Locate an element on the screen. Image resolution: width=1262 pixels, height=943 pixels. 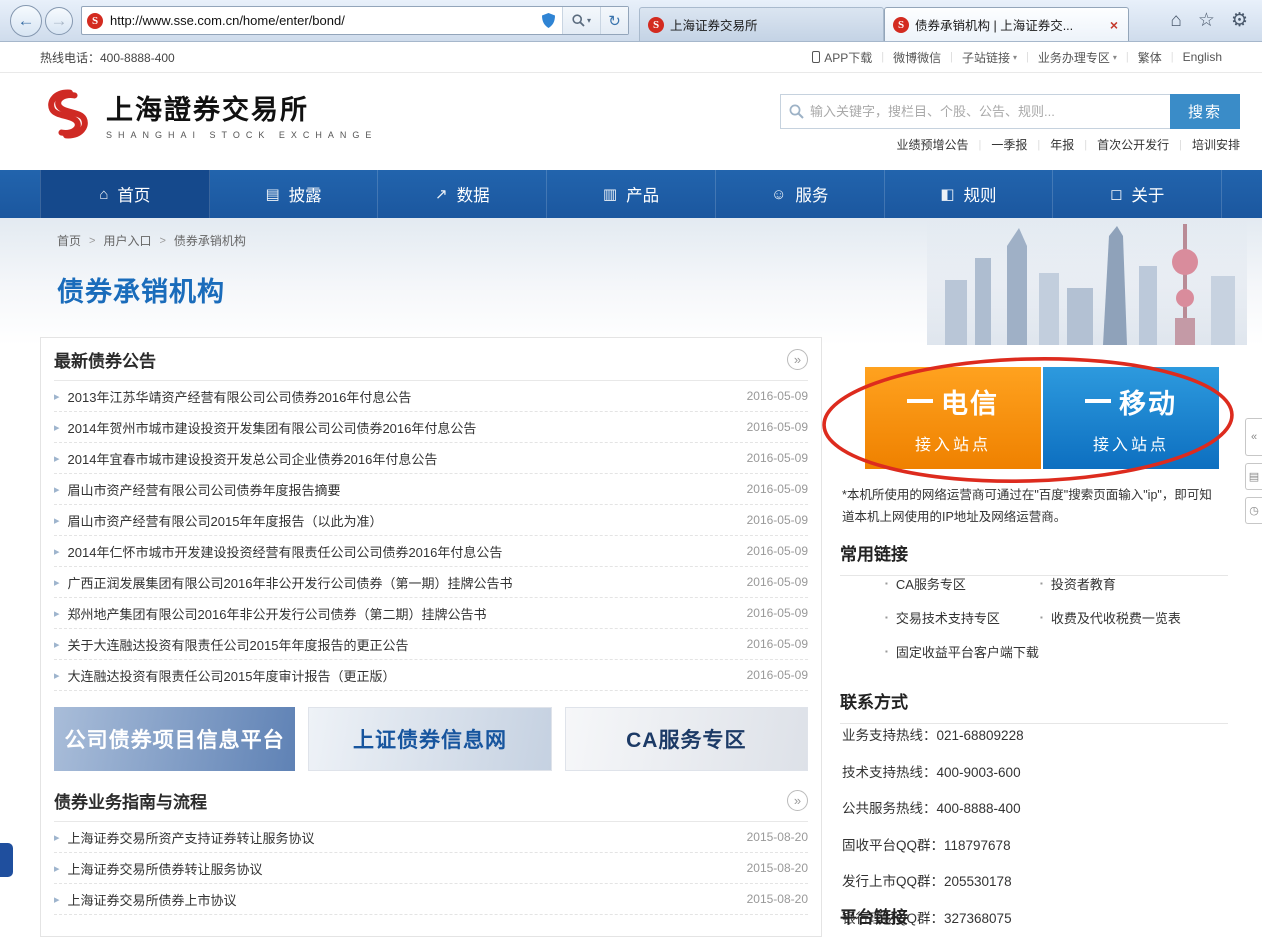
link-tech-support: ▪ 交易技术支持专区 is located at coordinates (962, 617).